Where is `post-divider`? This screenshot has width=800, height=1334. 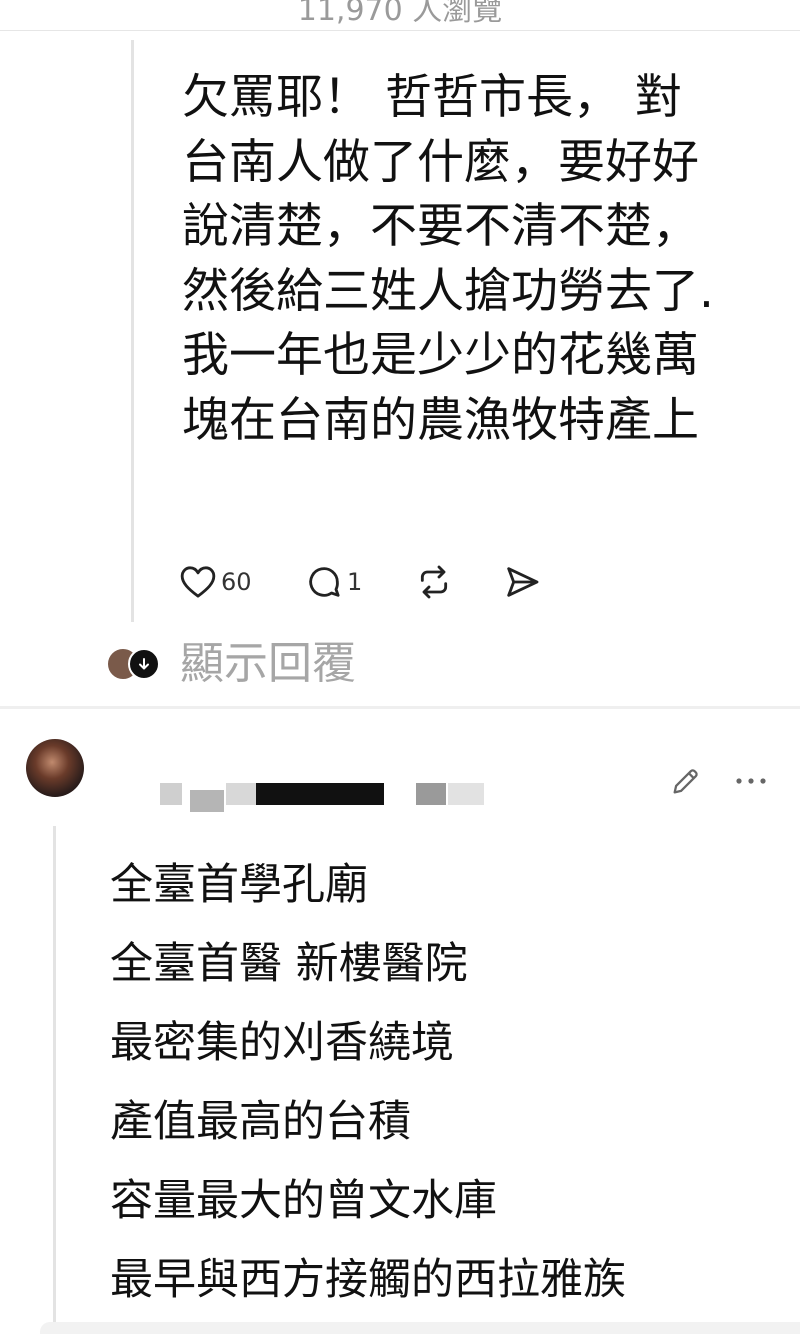
post-divider is located at coordinates (400, 707).